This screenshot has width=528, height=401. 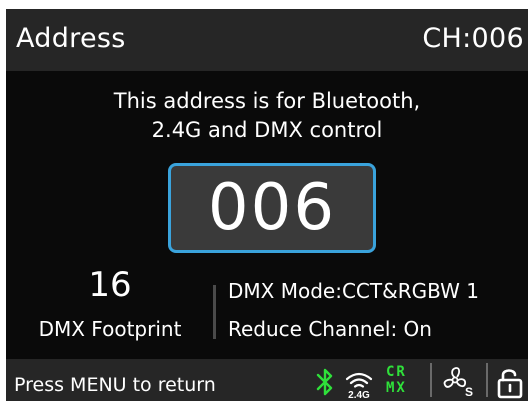 What do you see at coordinates (272, 208) in the screenshot?
I see `address-value-field: 006` at bounding box center [272, 208].